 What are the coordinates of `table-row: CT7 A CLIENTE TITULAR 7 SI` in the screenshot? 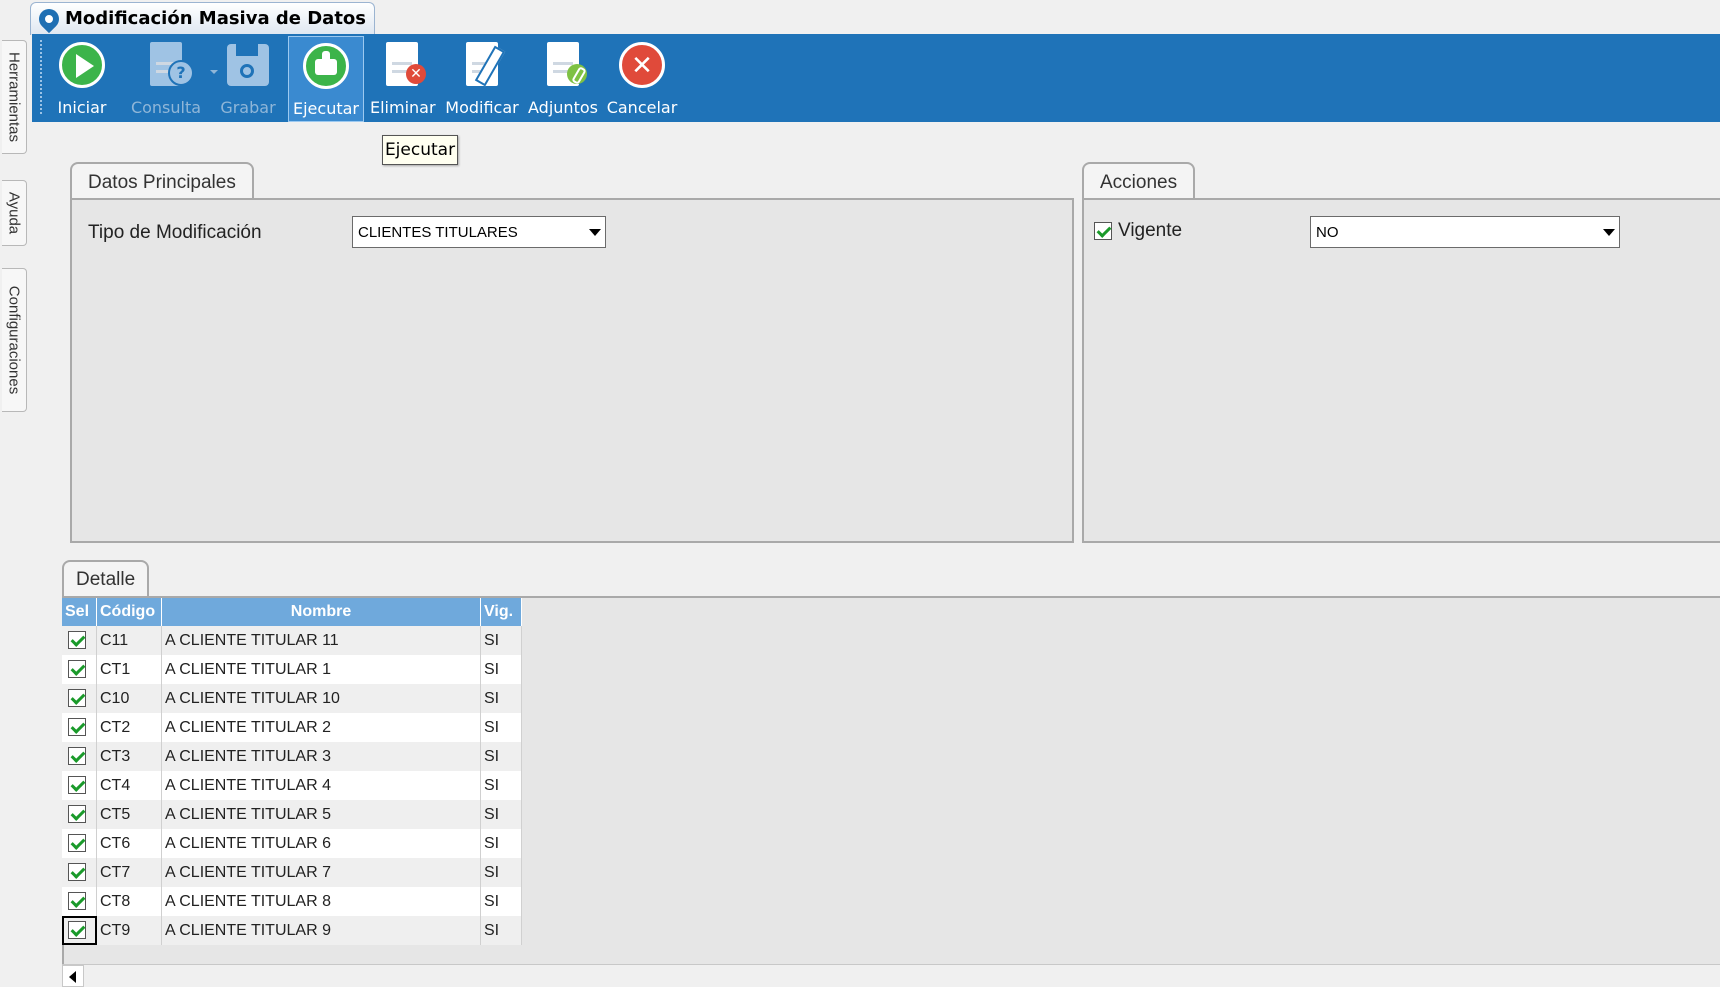 It's located at (292, 872).